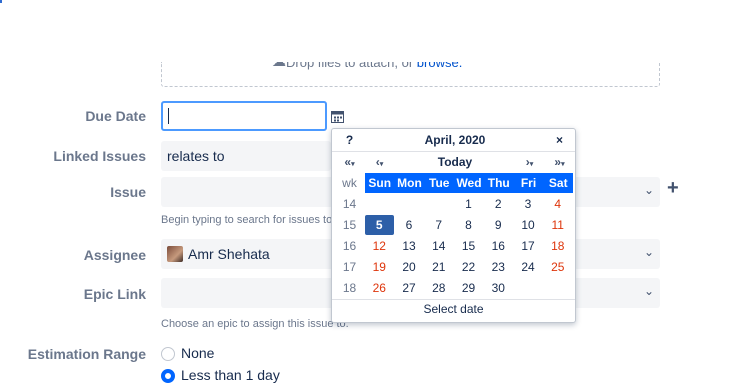 This screenshot has height=383, width=735. I want to click on calendar-week-row: 18 26 27 28 29 30, so click(454, 288).